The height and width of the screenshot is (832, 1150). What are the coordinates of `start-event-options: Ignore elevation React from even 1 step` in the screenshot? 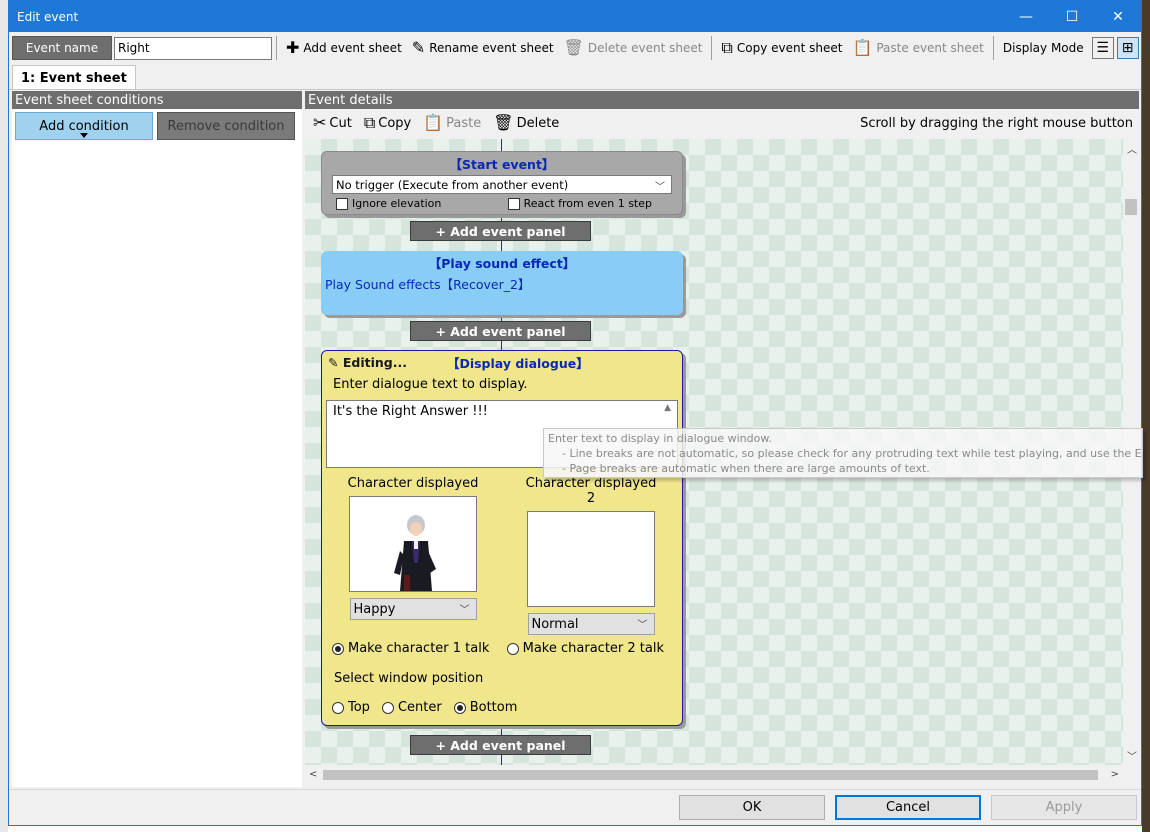 It's located at (502, 202).